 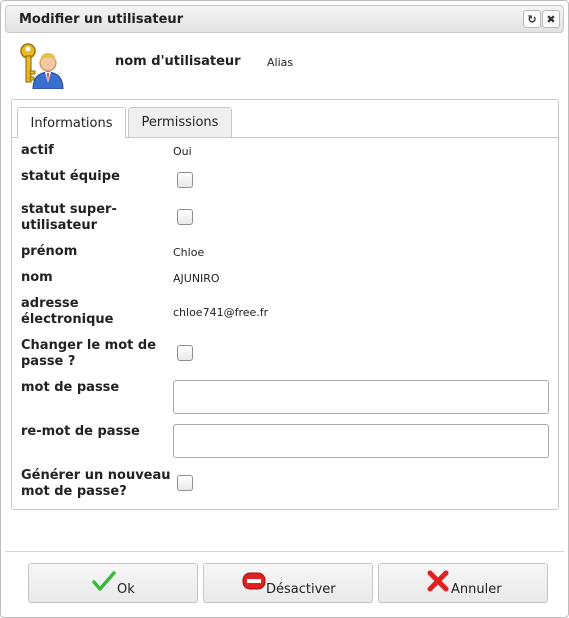 I want to click on changer-mdp-label-line1: Changer le mot de, so click(x=89, y=345).